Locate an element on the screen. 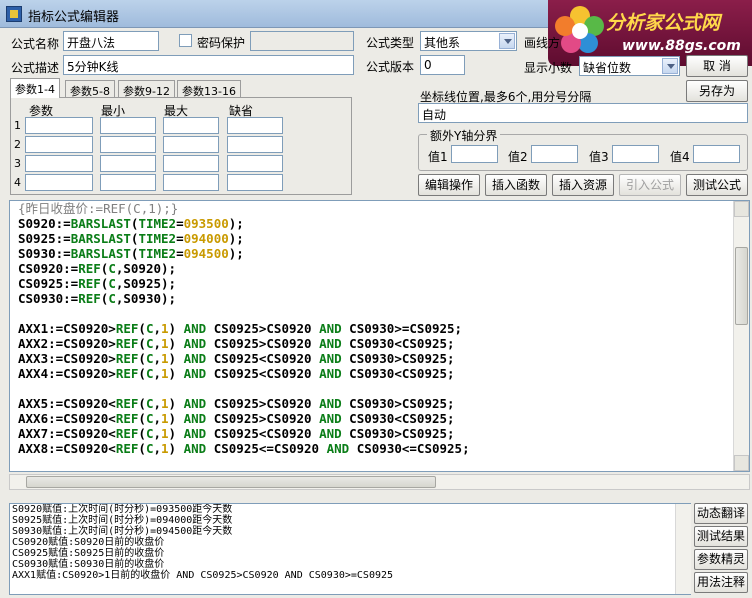 Image resolution: width=752 pixels, height=598 pixels. test-formula-button: 测试公式 is located at coordinates (717, 185).